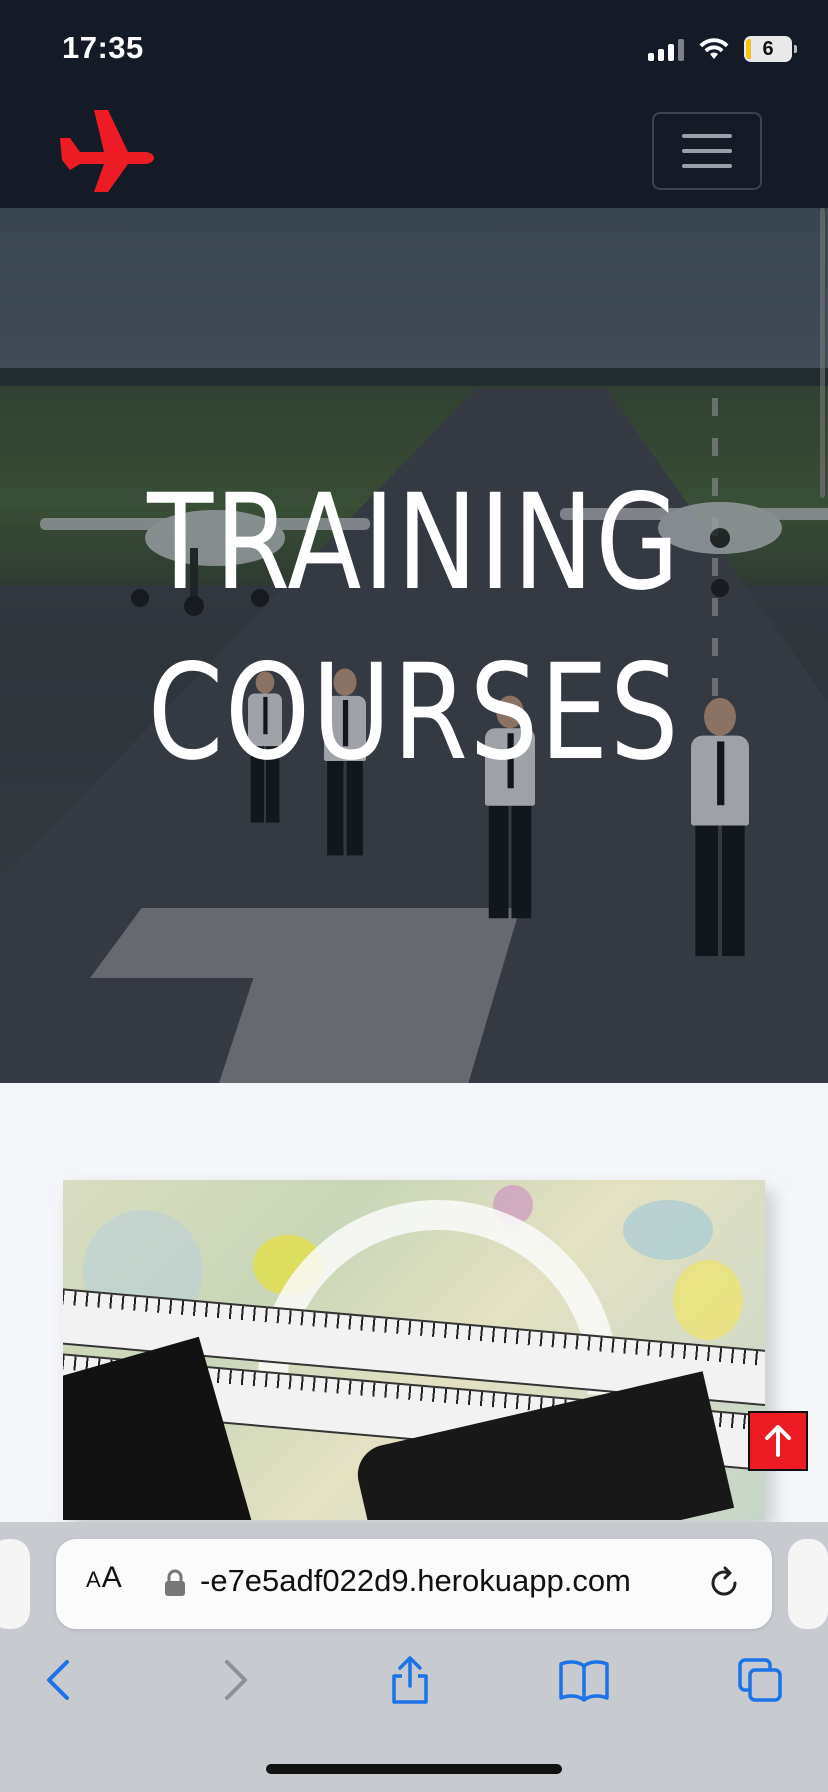 The image size is (828, 1792). I want to click on address-bar: AA -e7e5adf022d9.herokuapp.com, so click(414, 1584).